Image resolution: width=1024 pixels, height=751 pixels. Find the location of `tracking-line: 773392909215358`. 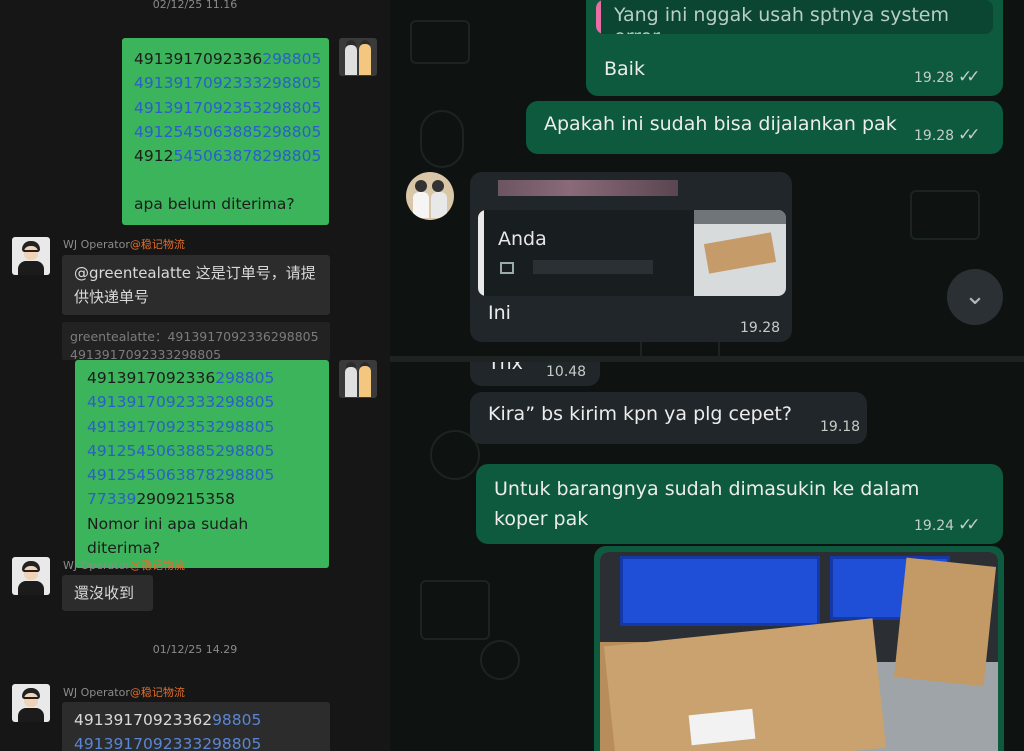

tracking-line: 773392909215358 is located at coordinates (161, 499).